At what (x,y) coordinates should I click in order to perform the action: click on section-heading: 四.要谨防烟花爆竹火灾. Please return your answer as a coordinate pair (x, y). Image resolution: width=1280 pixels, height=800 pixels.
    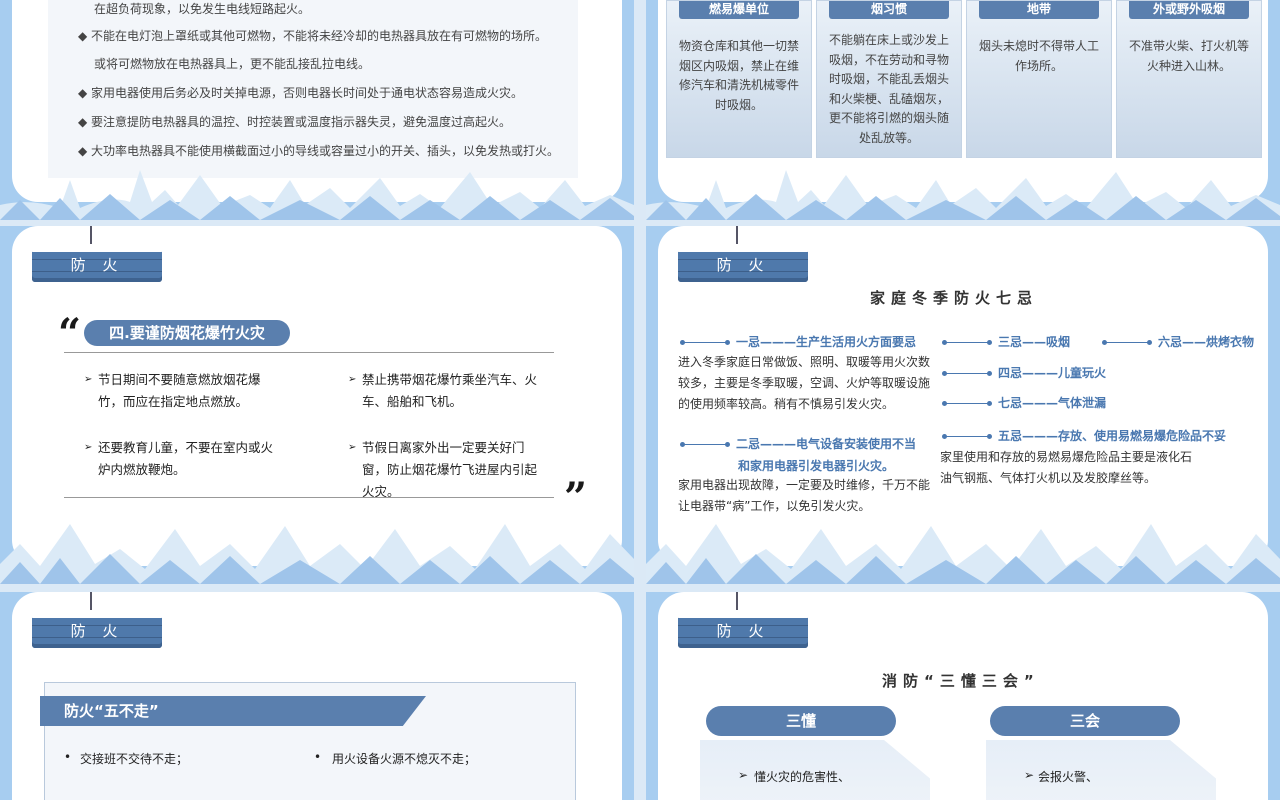
    Looking at the image, I should click on (187, 333).